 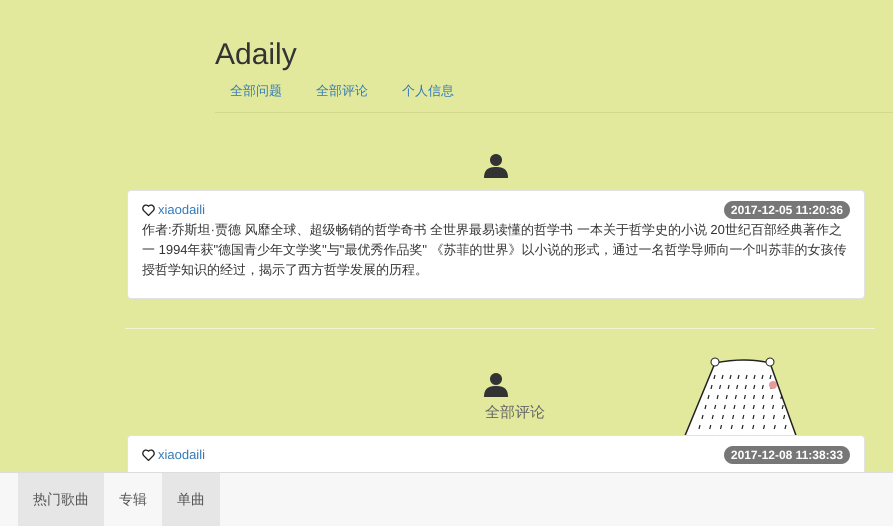 What do you see at coordinates (787, 210) in the screenshot?
I see `timestamp-badge: 2017-12-05 11:20:36` at bounding box center [787, 210].